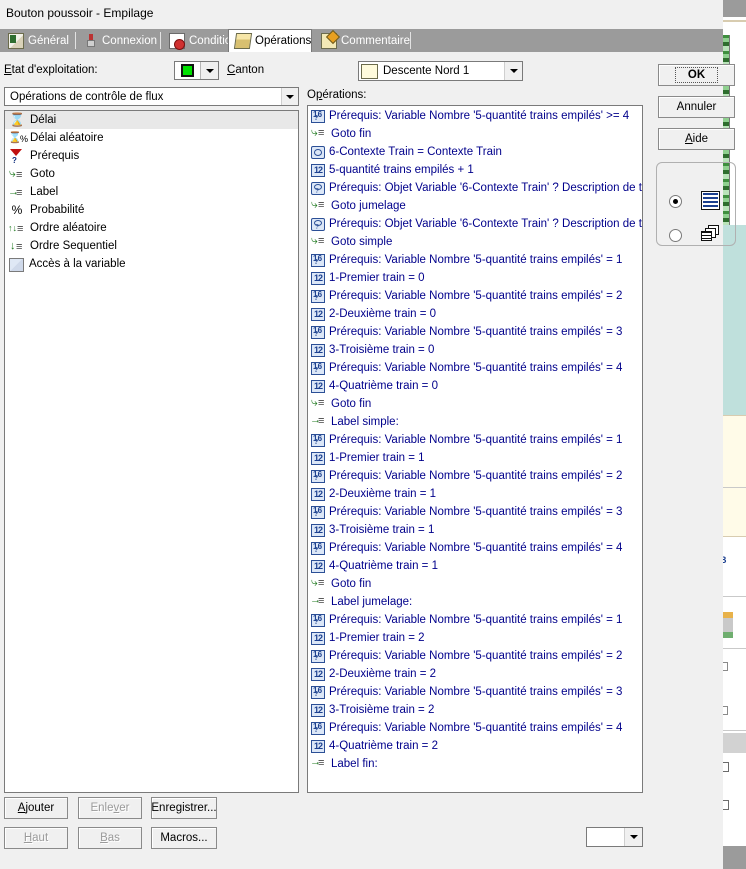  What do you see at coordinates (475, 170) in the screenshot?
I see `operation-row: 5-quantité trains empilés + 1` at bounding box center [475, 170].